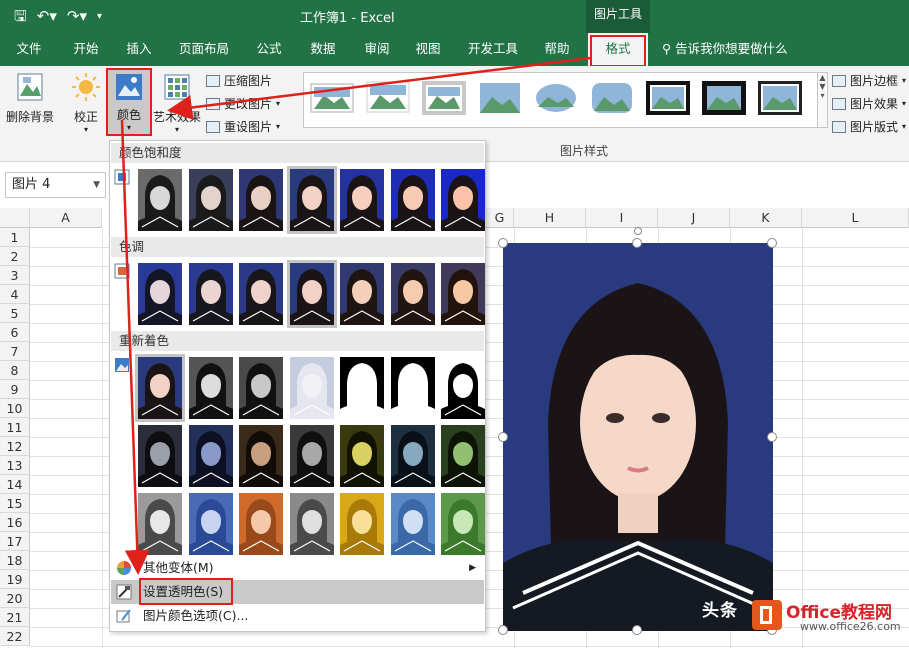  I want to click on watermark-text: 头条, so click(720, 611).